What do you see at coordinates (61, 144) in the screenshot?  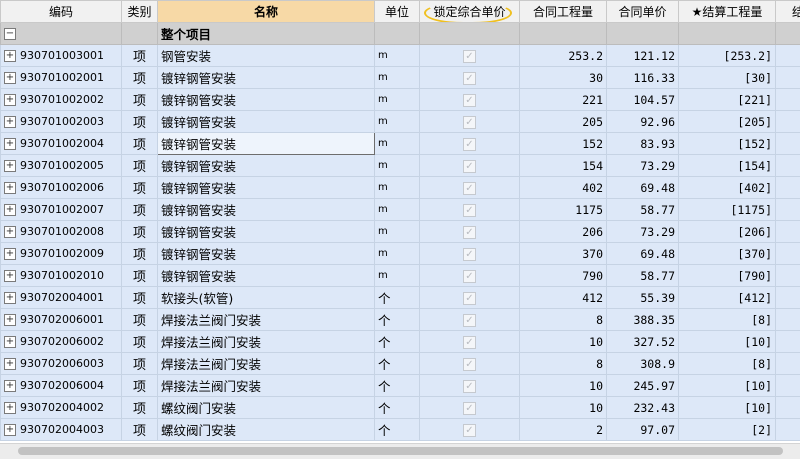 I see `code-cell: +930701002004` at bounding box center [61, 144].